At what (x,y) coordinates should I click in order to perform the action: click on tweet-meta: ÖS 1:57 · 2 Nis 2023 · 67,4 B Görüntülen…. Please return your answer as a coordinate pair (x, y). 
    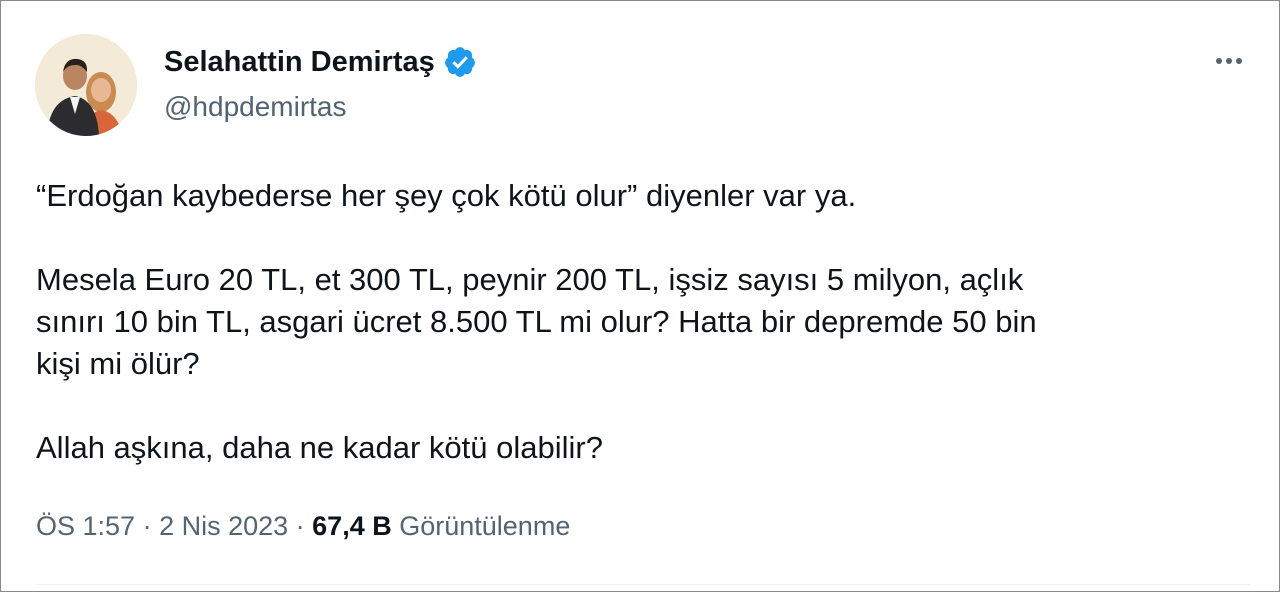
    Looking at the image, I should click on (303, 526).